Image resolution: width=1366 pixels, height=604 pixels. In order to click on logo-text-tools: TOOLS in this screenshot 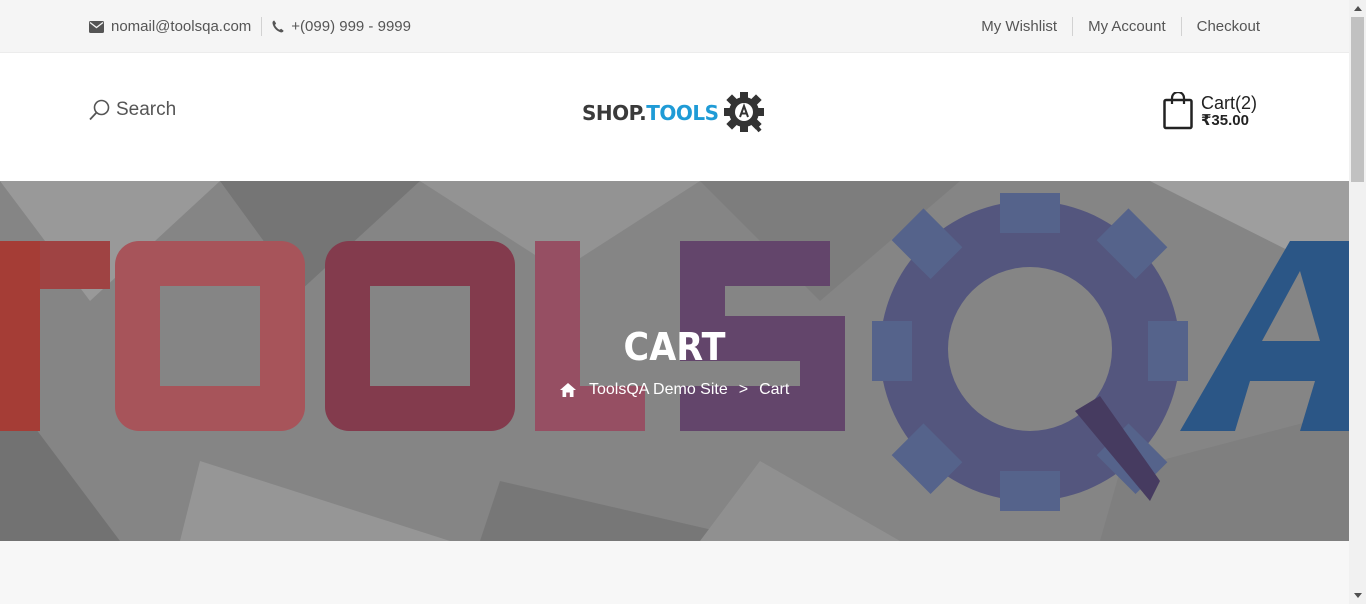, I will do `click(682, 113)`.